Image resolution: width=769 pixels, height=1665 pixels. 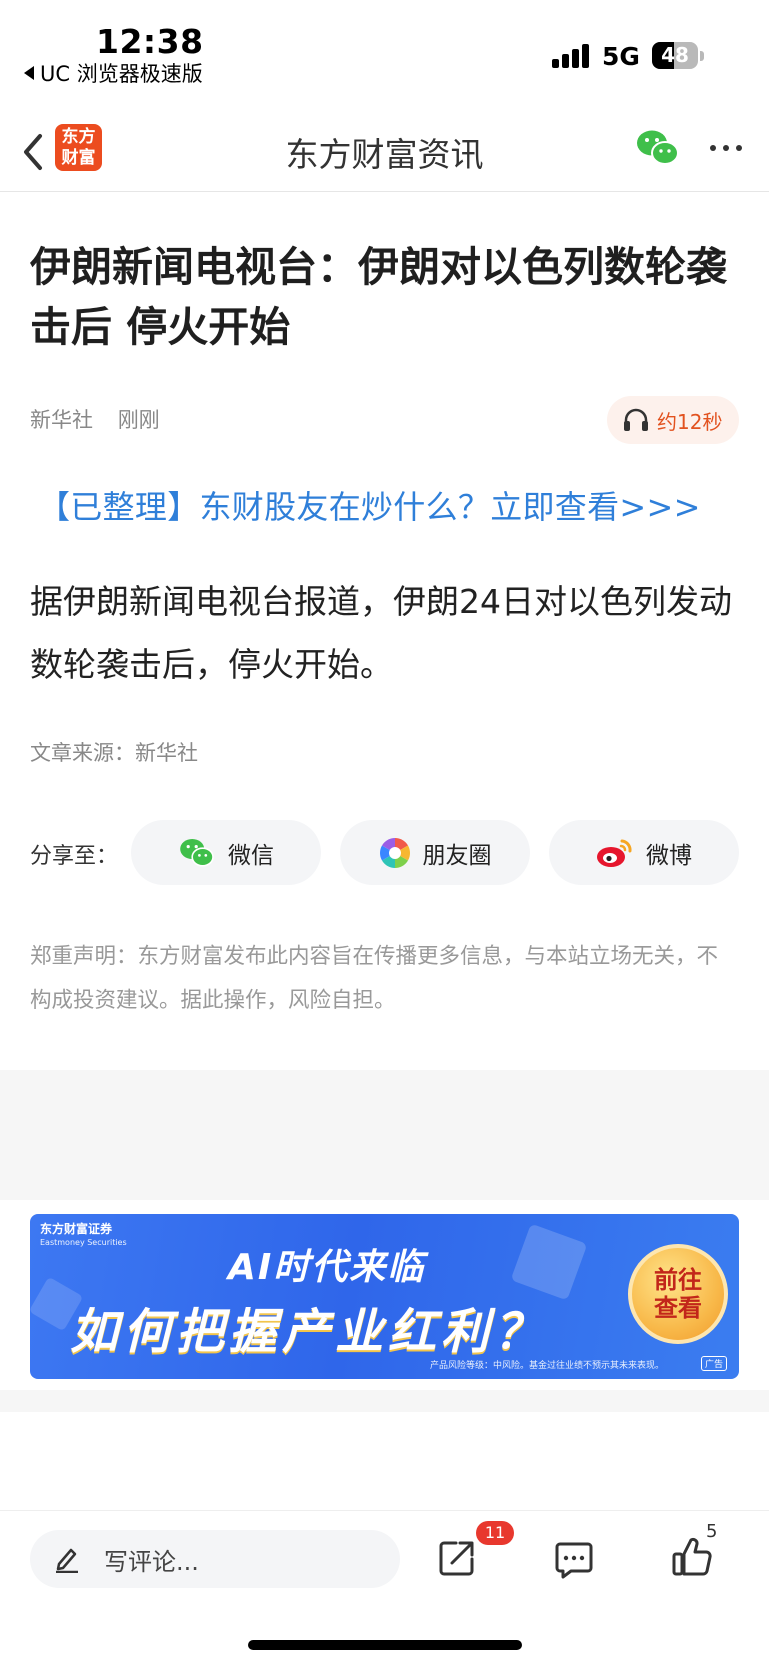 I want to click on disclaimer-heading: 郑重声明：, so click(x=84, y=956).